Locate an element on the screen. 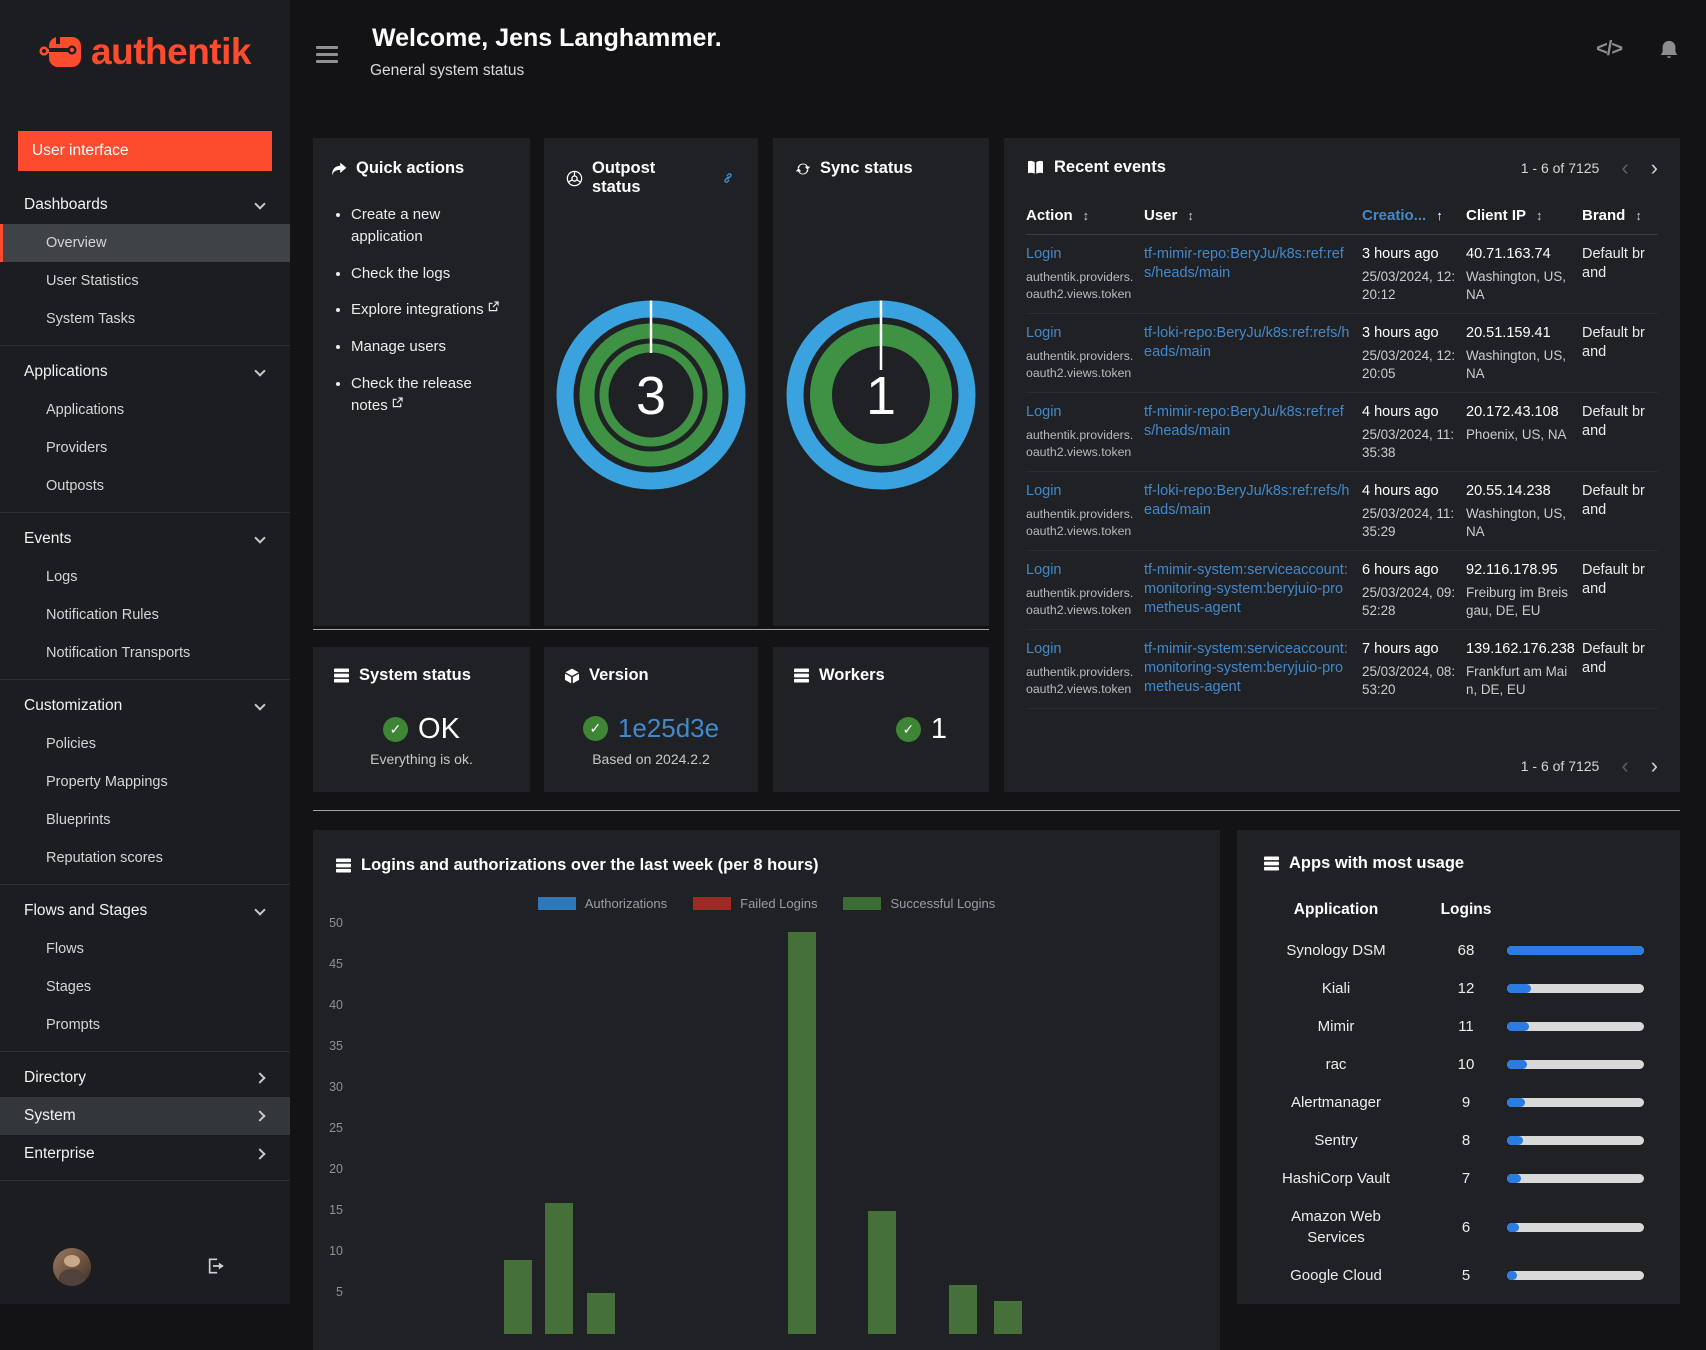 Image resolution: width=1706 pixels, height=1350 pixels. sidebar-item-outposts: Outposts is located at coordinates (145, 486).